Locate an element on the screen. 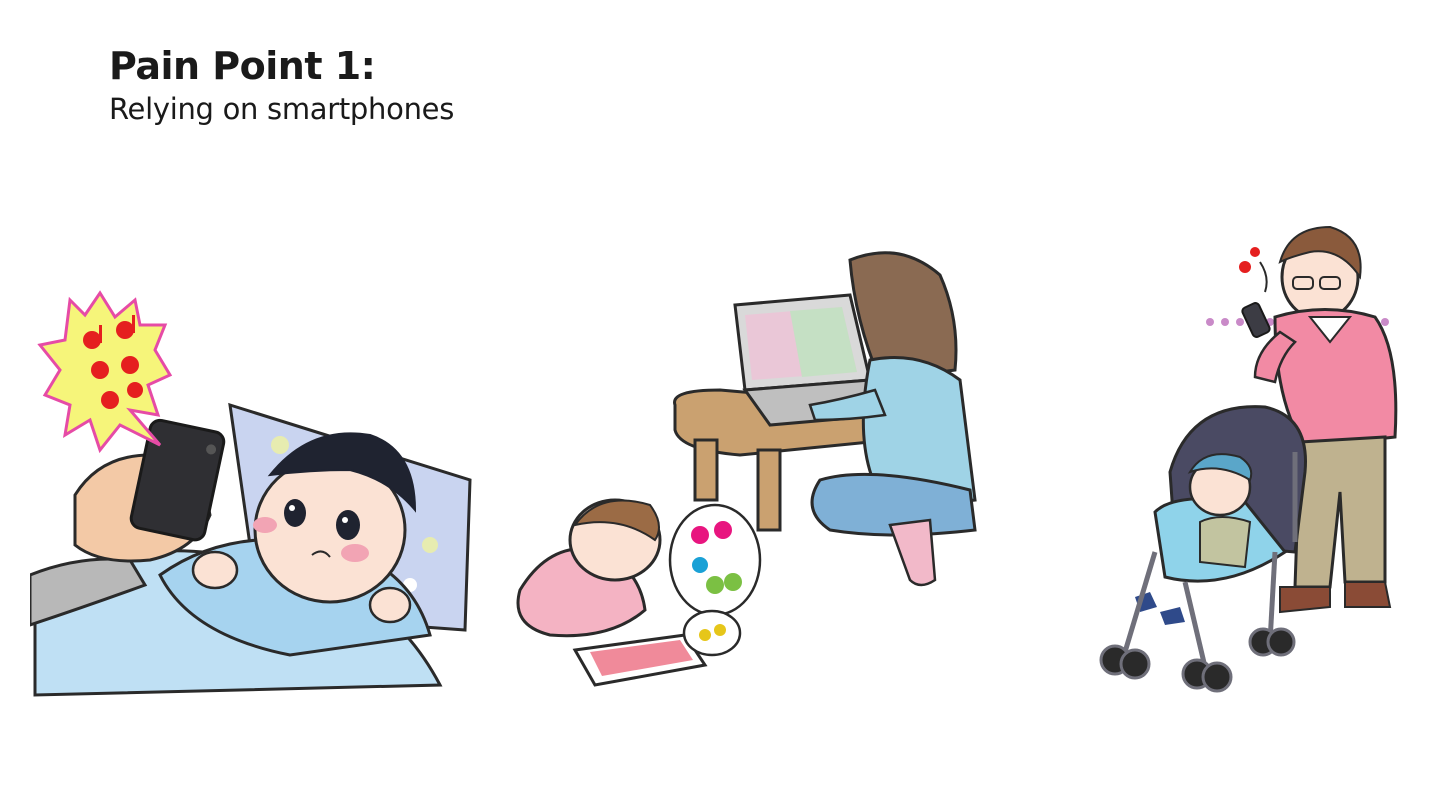 The height and width of the screenshot is (810, 1440). father-stroller-illustration-svg is located at coordinates (1248, 459).